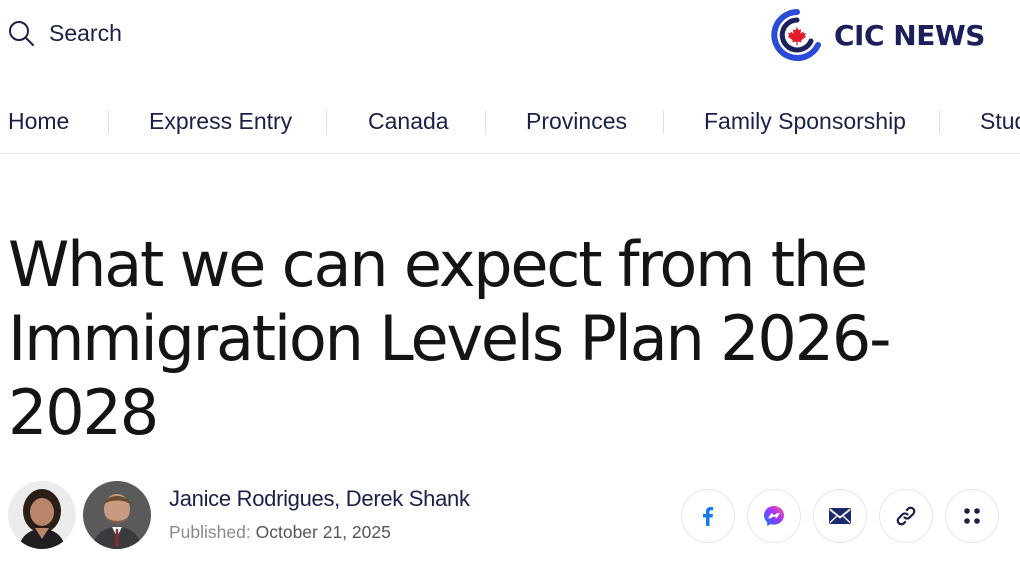 This screenshot has width=1020, height=576. Describe the element at coordinates (38, 121) in the screenshot. I see `nav-item-home: Home` at that location.